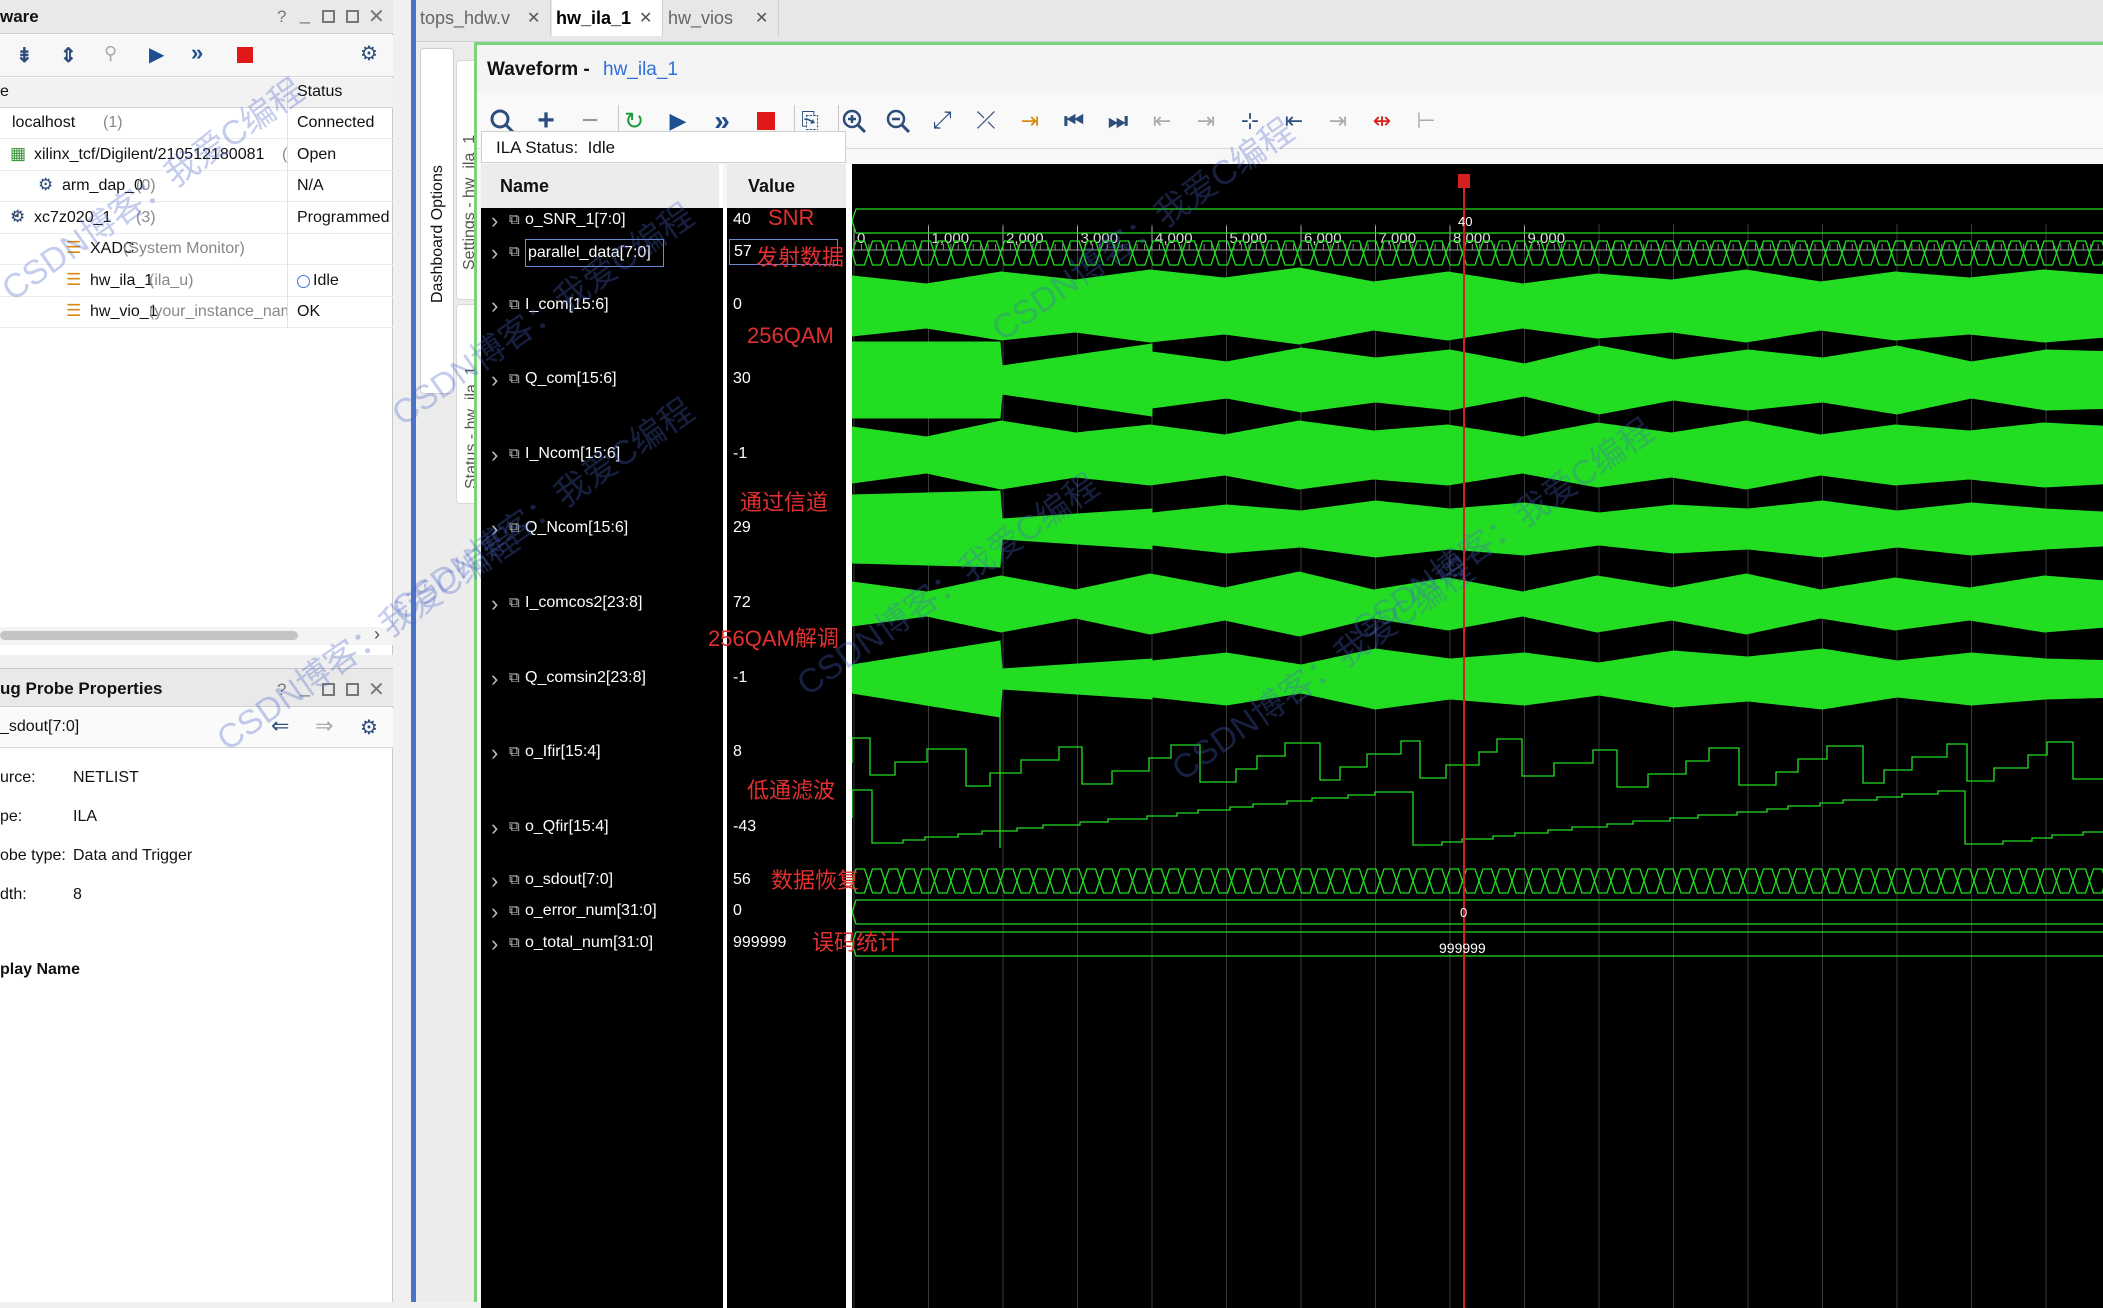 The height and width of the screenshot is (1308, 2103). I want to click on hardware-item-status: Idle, so click(326, 281).